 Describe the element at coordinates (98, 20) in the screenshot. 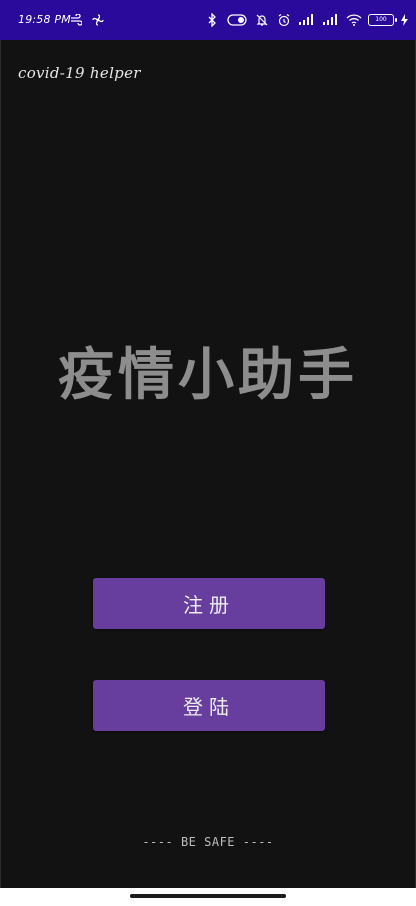

I see `fan-icon` at that location.